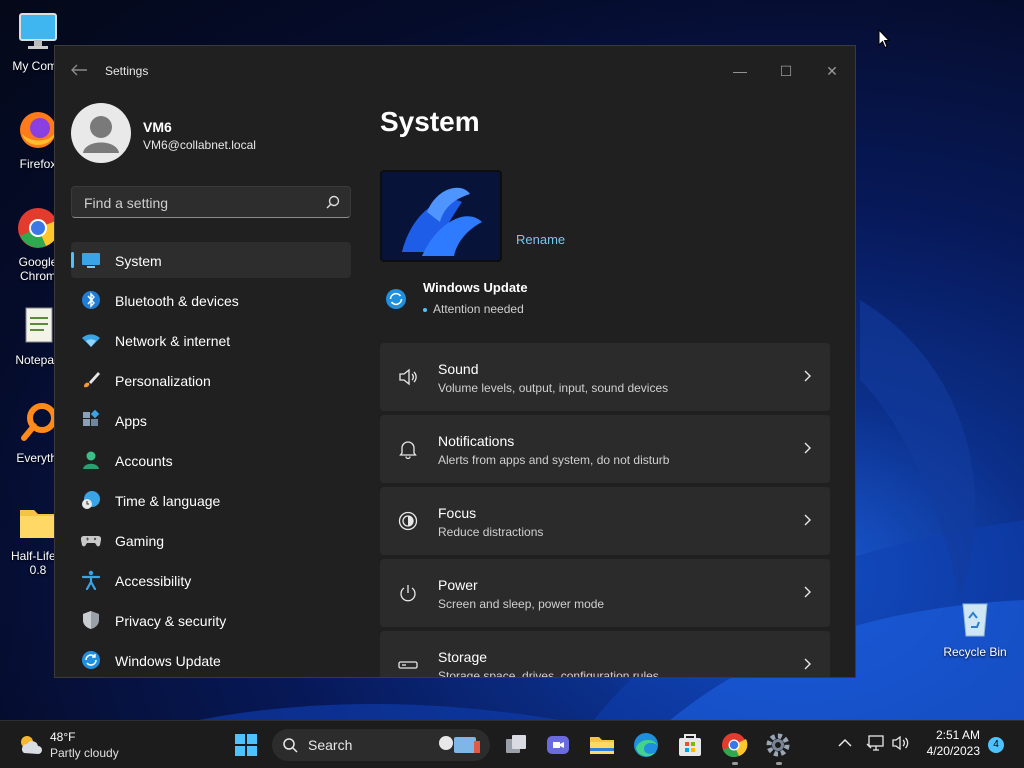  Describe the element at coordinates (91, 460) in the screenshot. I see `account-icon` at that location.